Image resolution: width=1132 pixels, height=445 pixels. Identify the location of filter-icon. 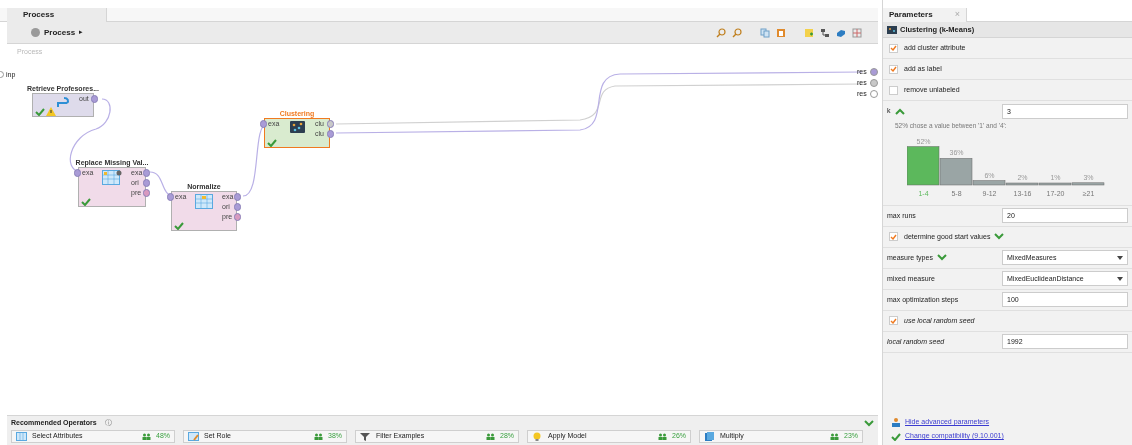
(365, 436).